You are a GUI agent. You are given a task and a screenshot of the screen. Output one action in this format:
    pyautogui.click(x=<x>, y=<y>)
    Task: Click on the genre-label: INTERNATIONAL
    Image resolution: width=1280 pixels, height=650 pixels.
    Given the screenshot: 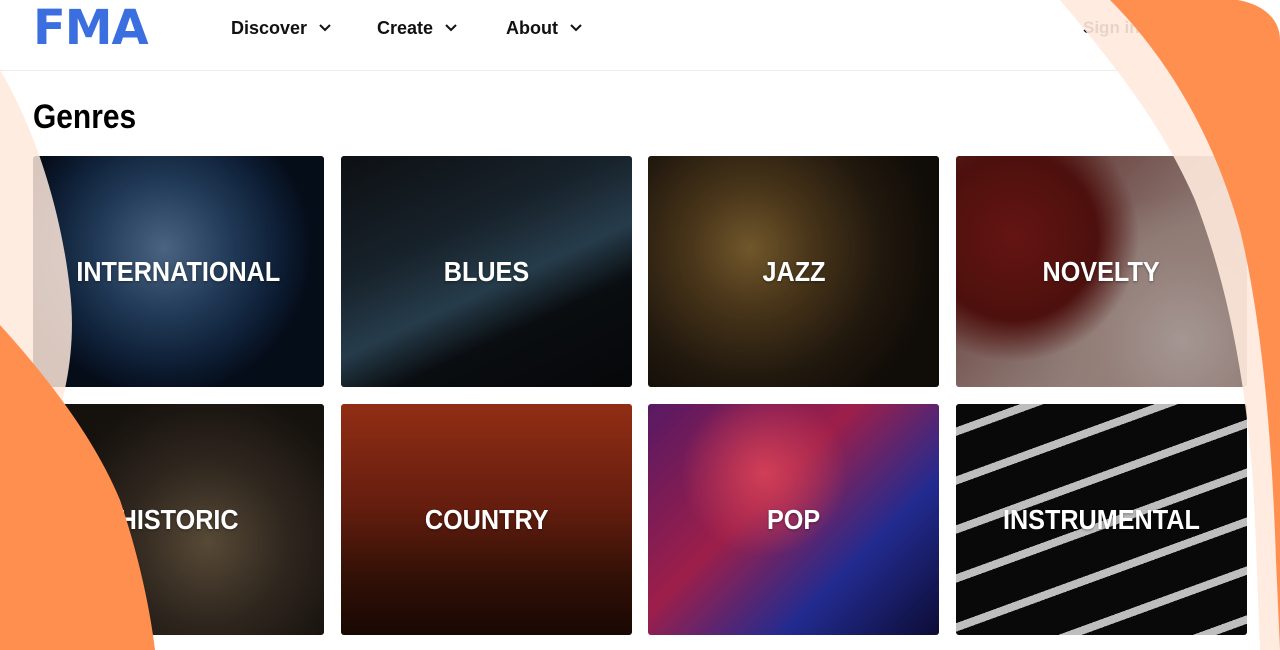 What is the action you would take?
    pyautogui.click(x=178, y=271)
    